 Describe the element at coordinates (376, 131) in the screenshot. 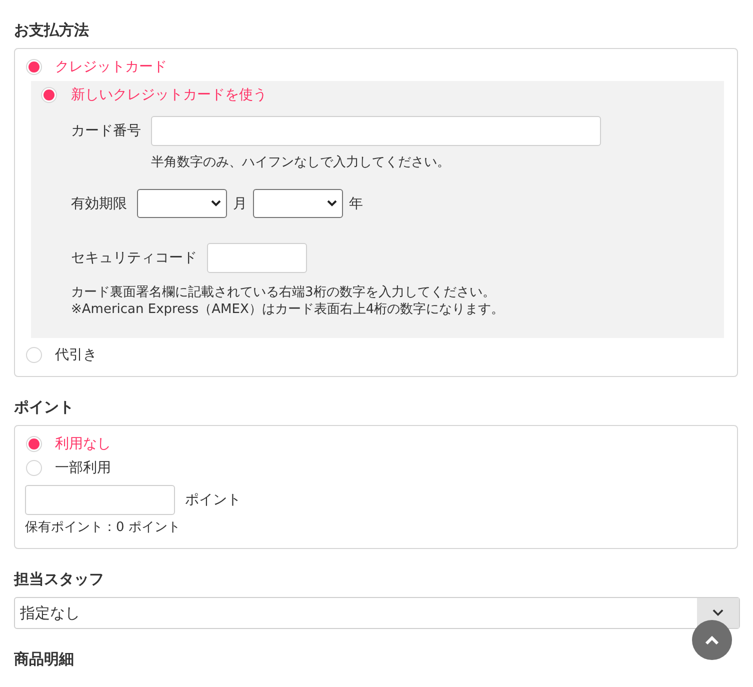

I see `card-number-field` at that location.